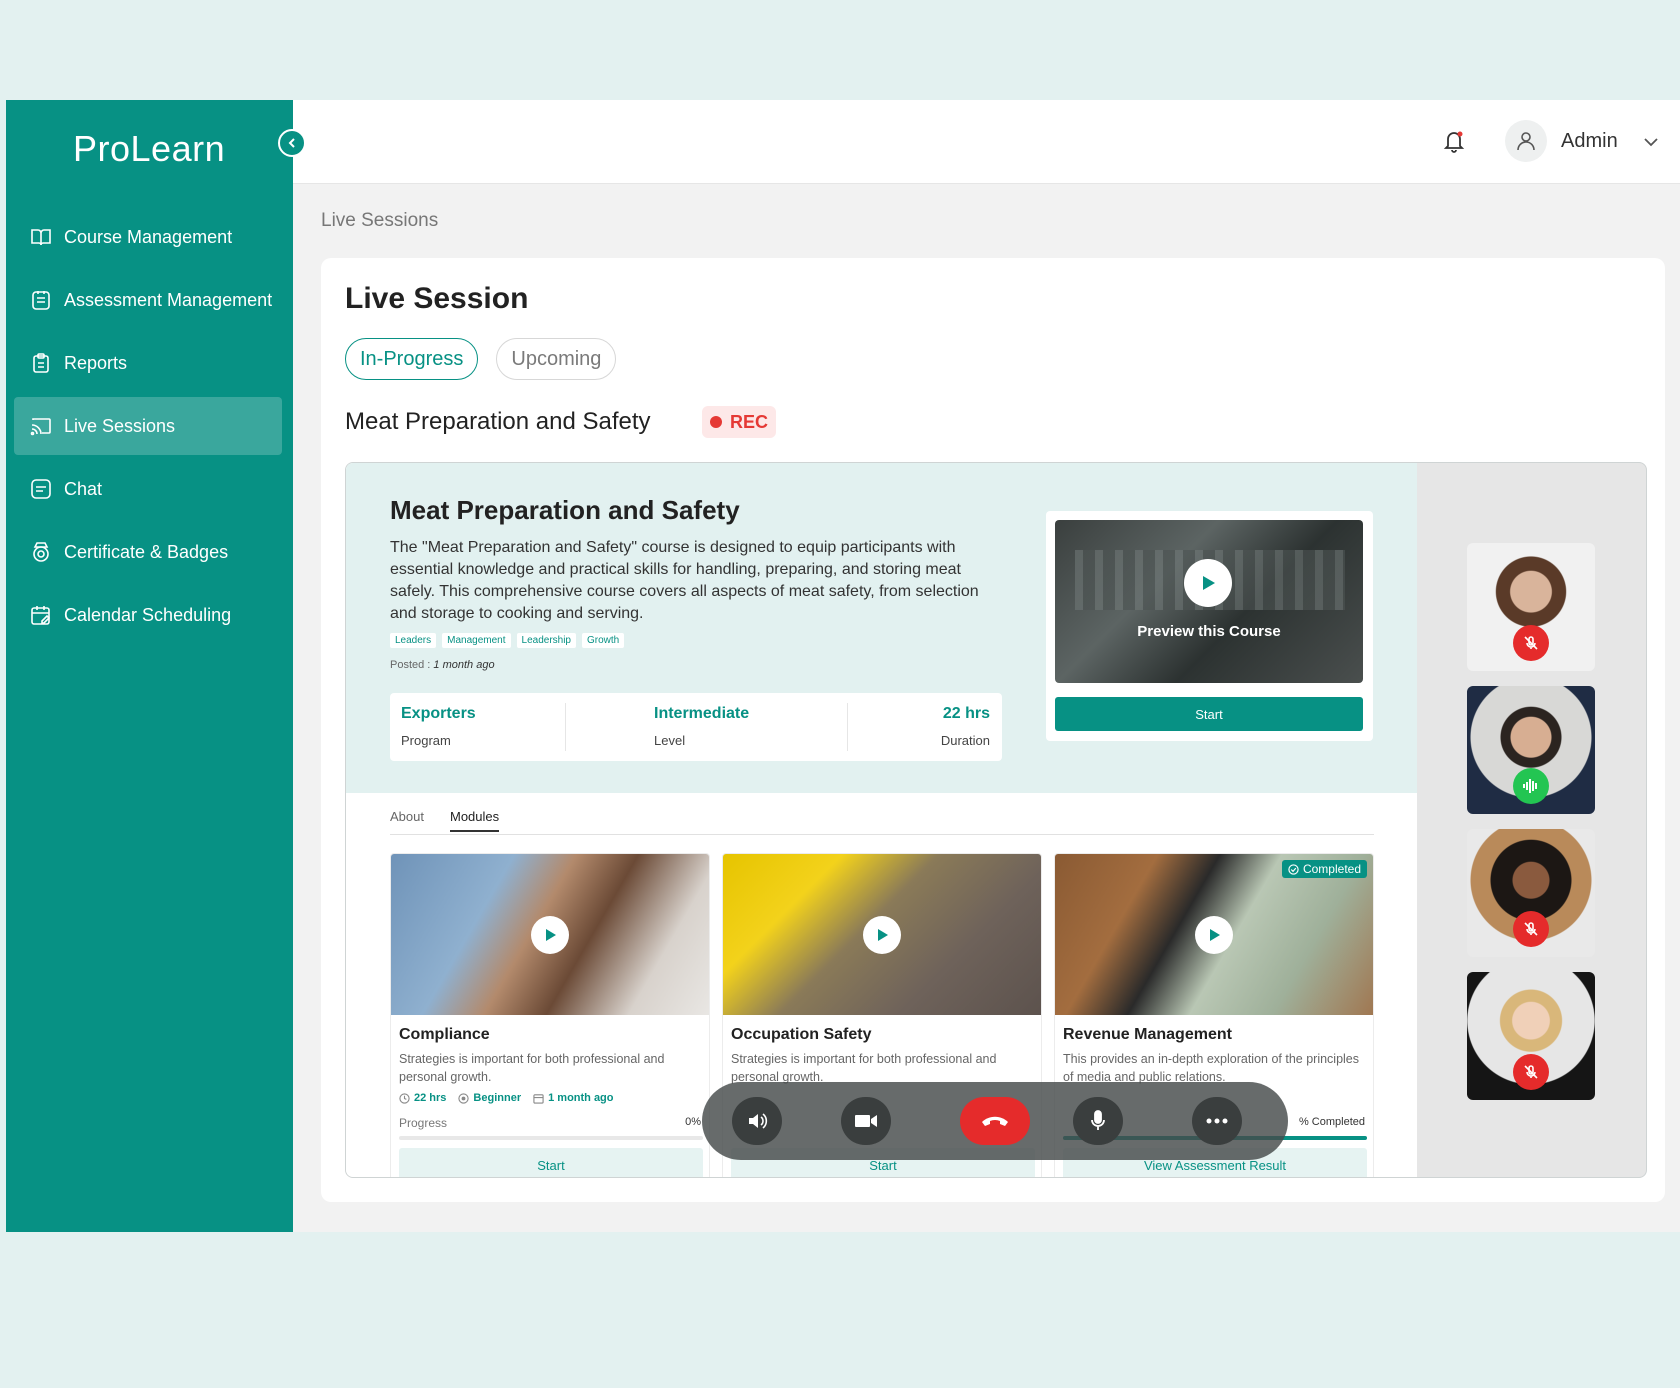 The height and width of the screenshot is (1388, 1680). Describe the element at coordinates (551, 1162) in the screenshot. I see `module-start-button: Start` at that location.